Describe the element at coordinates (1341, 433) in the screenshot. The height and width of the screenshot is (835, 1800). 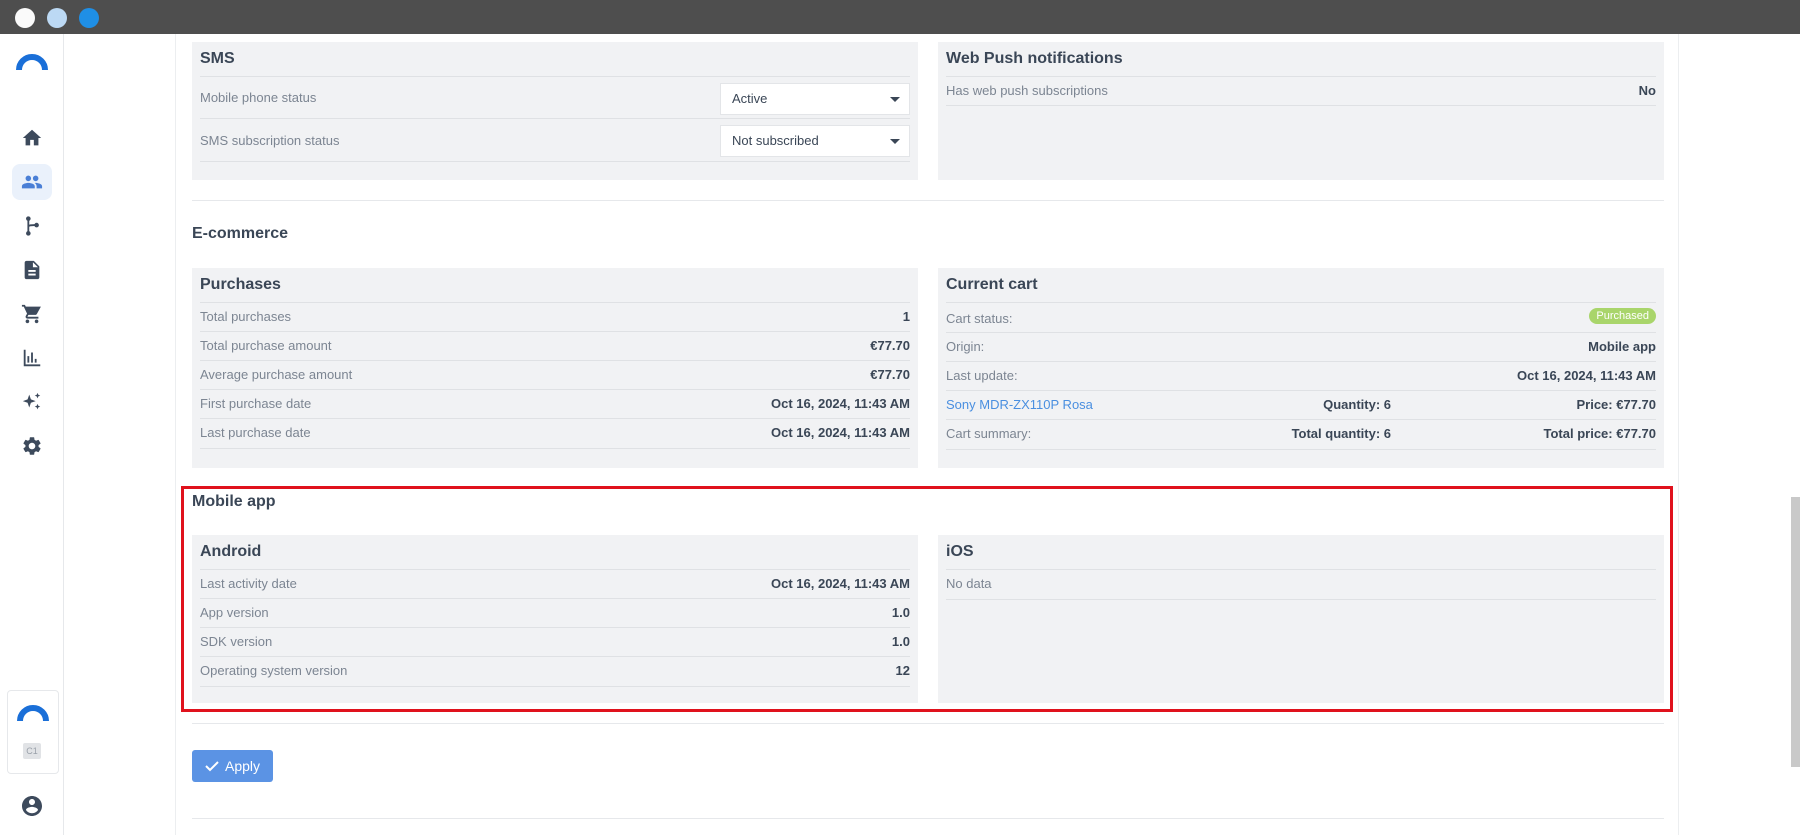
I see `cart-summary-quantity: Total quantity: 6` at that location.